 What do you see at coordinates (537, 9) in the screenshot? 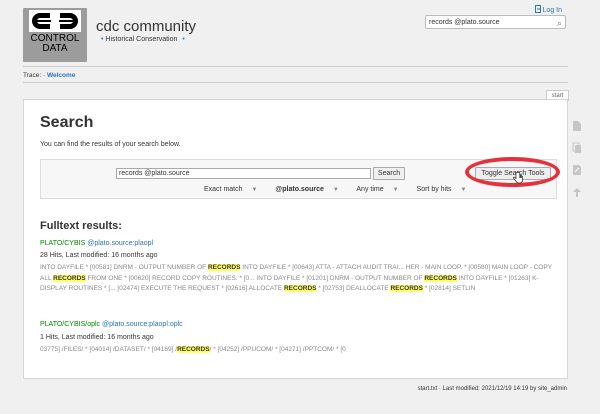
I see `login-icon` at bounding box center [537, 9].